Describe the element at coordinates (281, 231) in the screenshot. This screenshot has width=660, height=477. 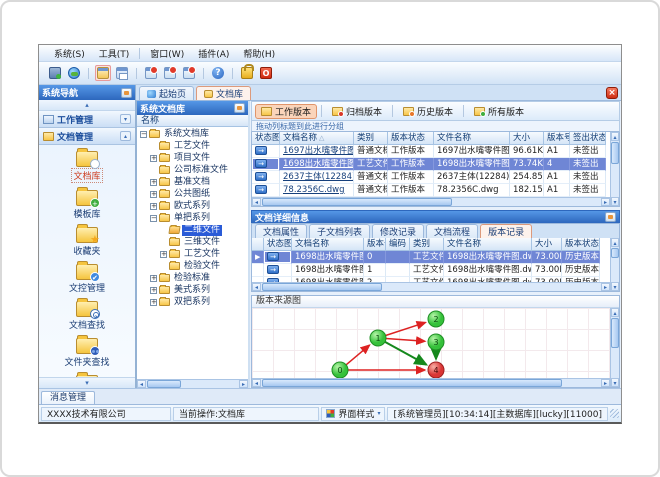
I see `tab-doc-properties: 文档属性` at that location.